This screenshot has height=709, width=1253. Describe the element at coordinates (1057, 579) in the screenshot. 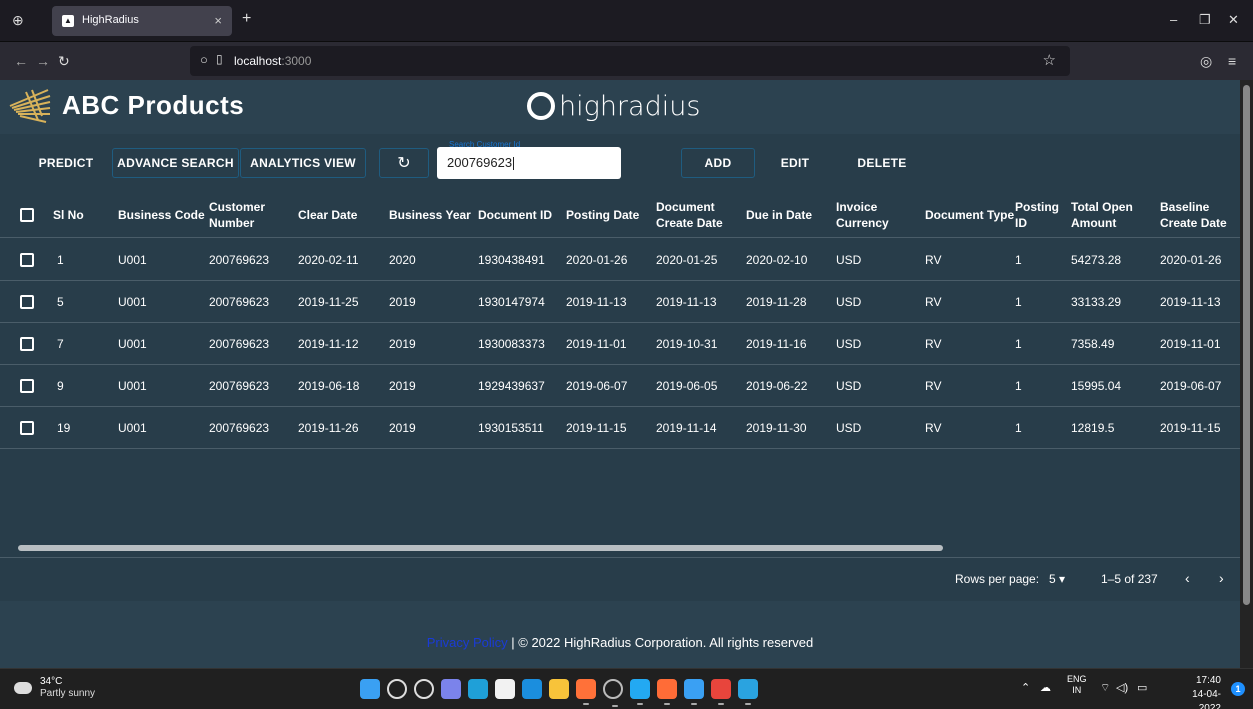

I see `rows-per-page-select: 5 ▾` at that location.